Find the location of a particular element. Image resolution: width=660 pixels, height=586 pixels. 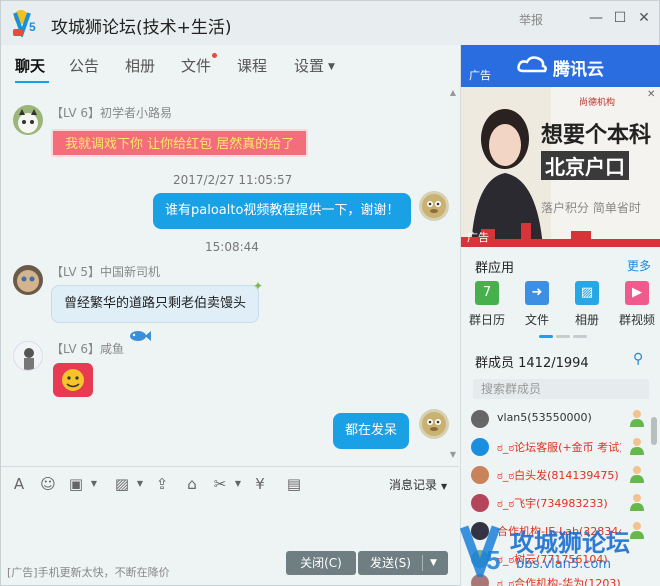

member-item: ಠ_ಠ白头发(814139475) is located at coordinates (561, 475).